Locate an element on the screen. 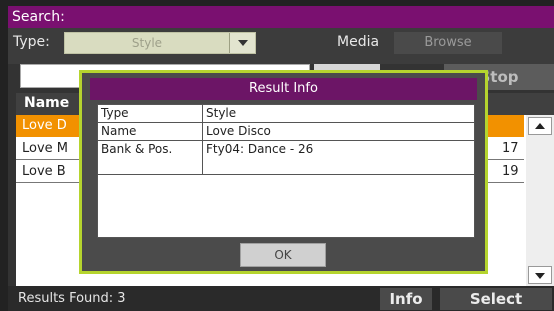  info-value: Style is located at coordinates (221, 113).